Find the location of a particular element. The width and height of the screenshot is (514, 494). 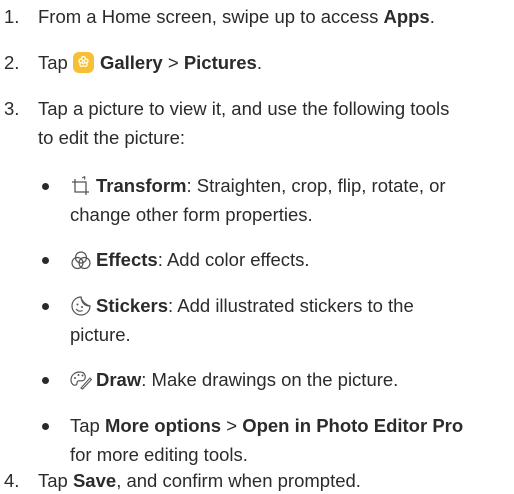

step-4-suffix: , and confirm when prompted. is located at coordinates (238, 480).